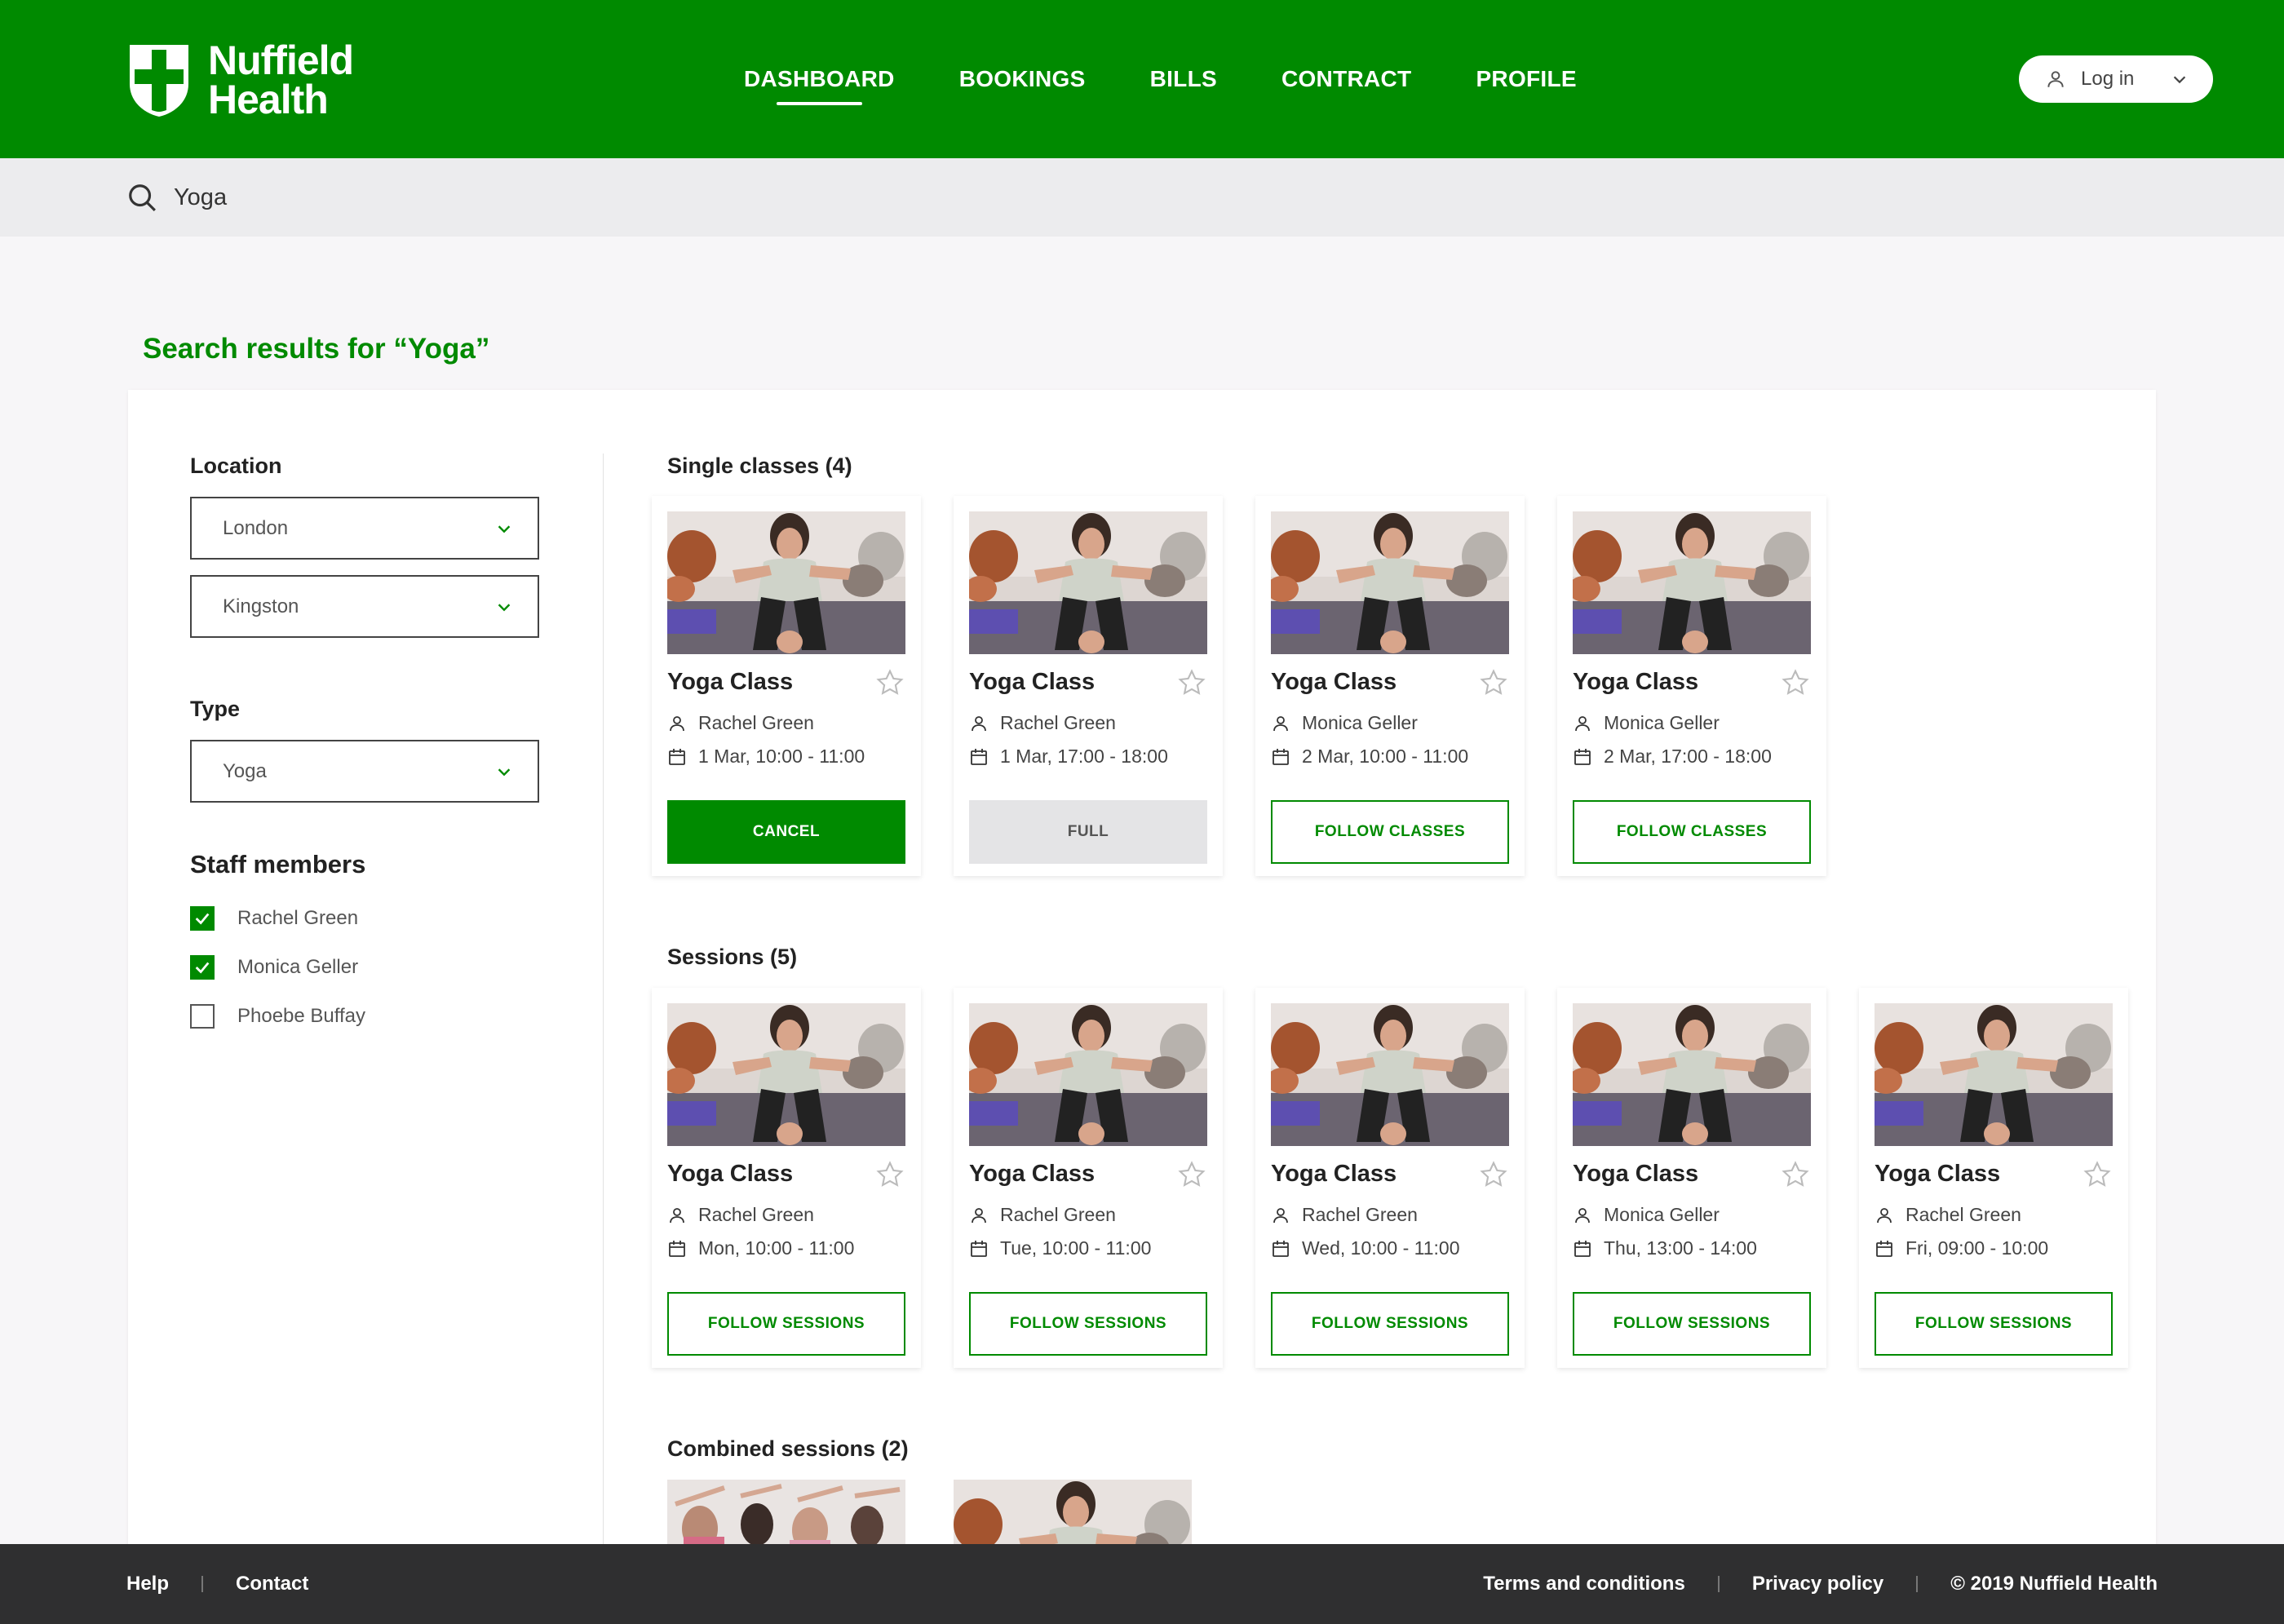 This screenshot has height=1624, width=2284. I want to click on footer-help-link: Help, so click(148, 1584).